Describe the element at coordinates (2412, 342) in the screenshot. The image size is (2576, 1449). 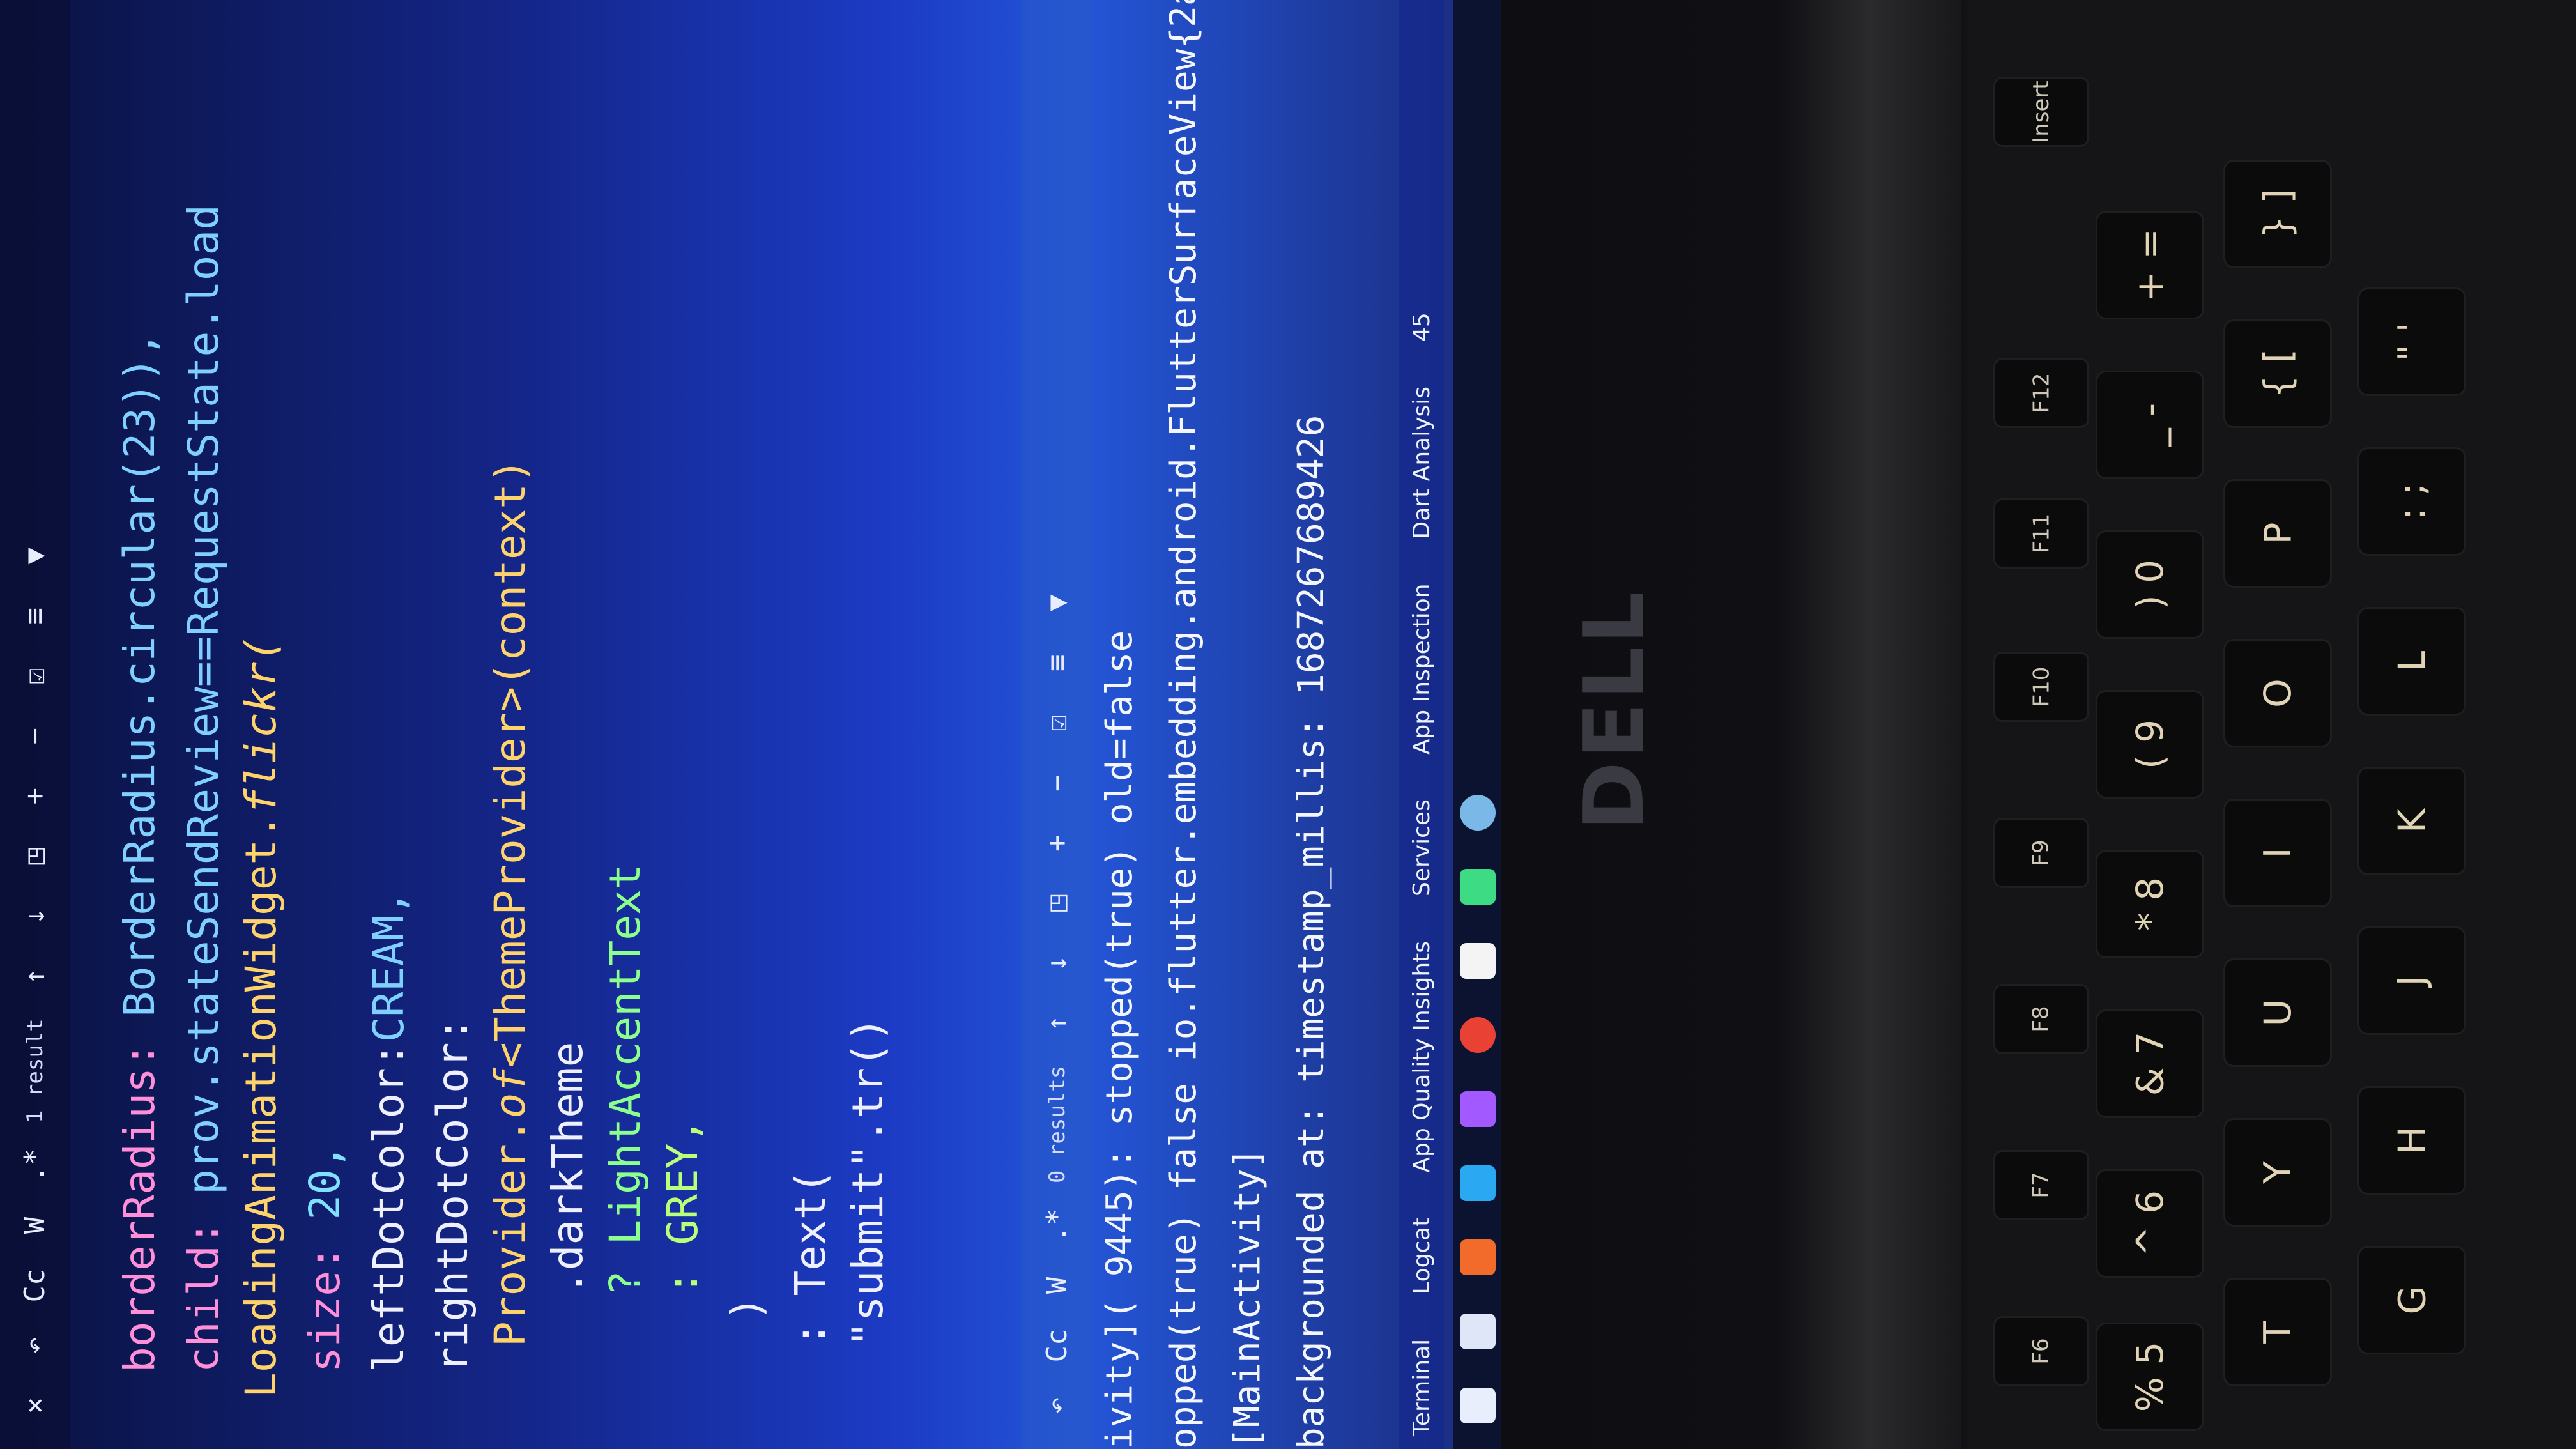
I see `key-quote: " '` at that location.